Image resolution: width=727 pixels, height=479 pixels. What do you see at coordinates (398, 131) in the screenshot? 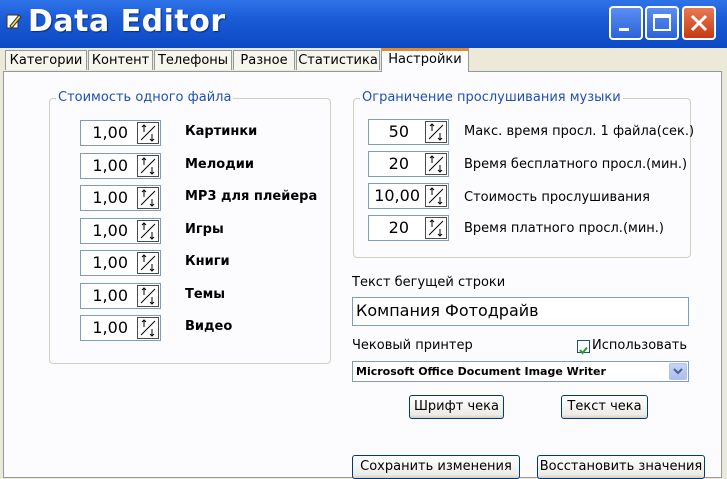
I see `spin-value: 50` at bounding box center [398, 131].